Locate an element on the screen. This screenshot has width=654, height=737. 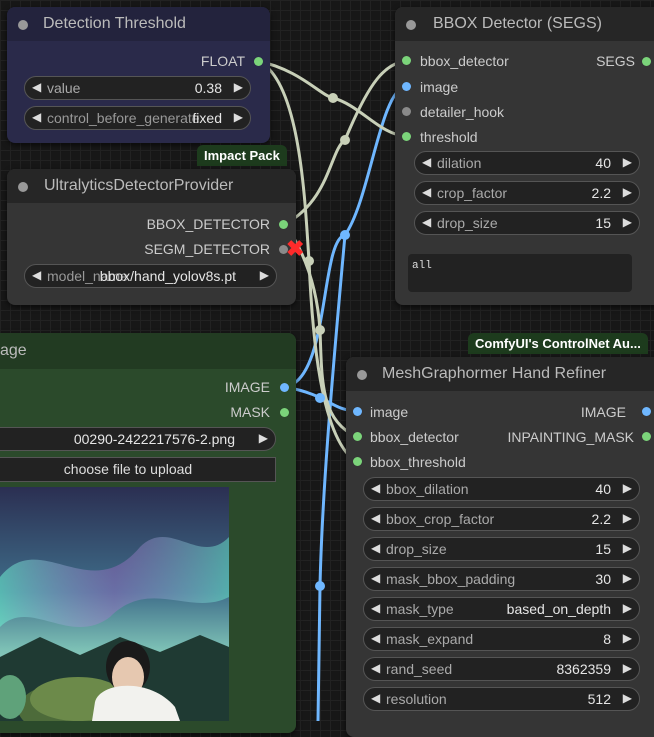
widget-value: bbox/hand_yolov8s.pt is located at coordinates (167, 276).